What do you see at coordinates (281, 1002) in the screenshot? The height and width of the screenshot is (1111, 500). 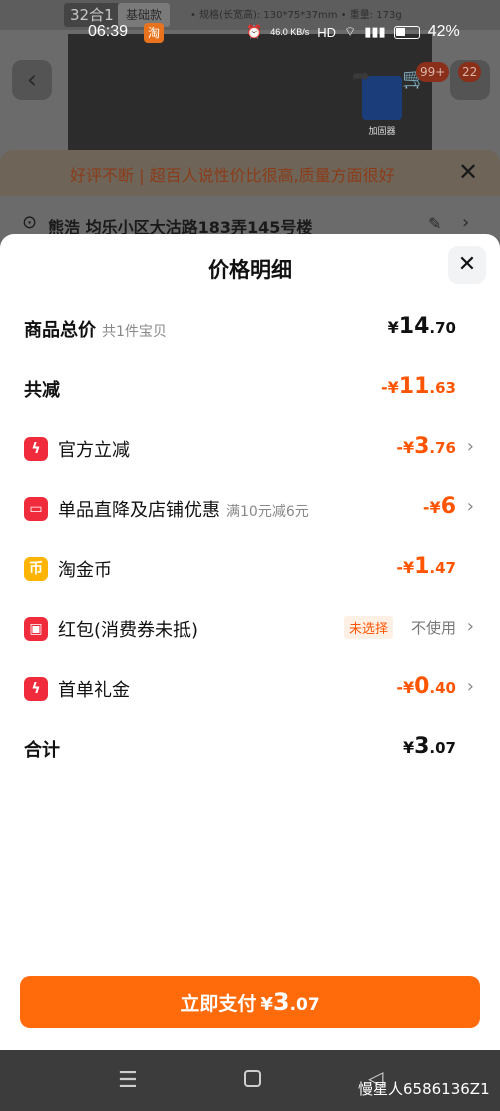 I see `pay-amount-int: 3` at bounding box center [281, 1002].